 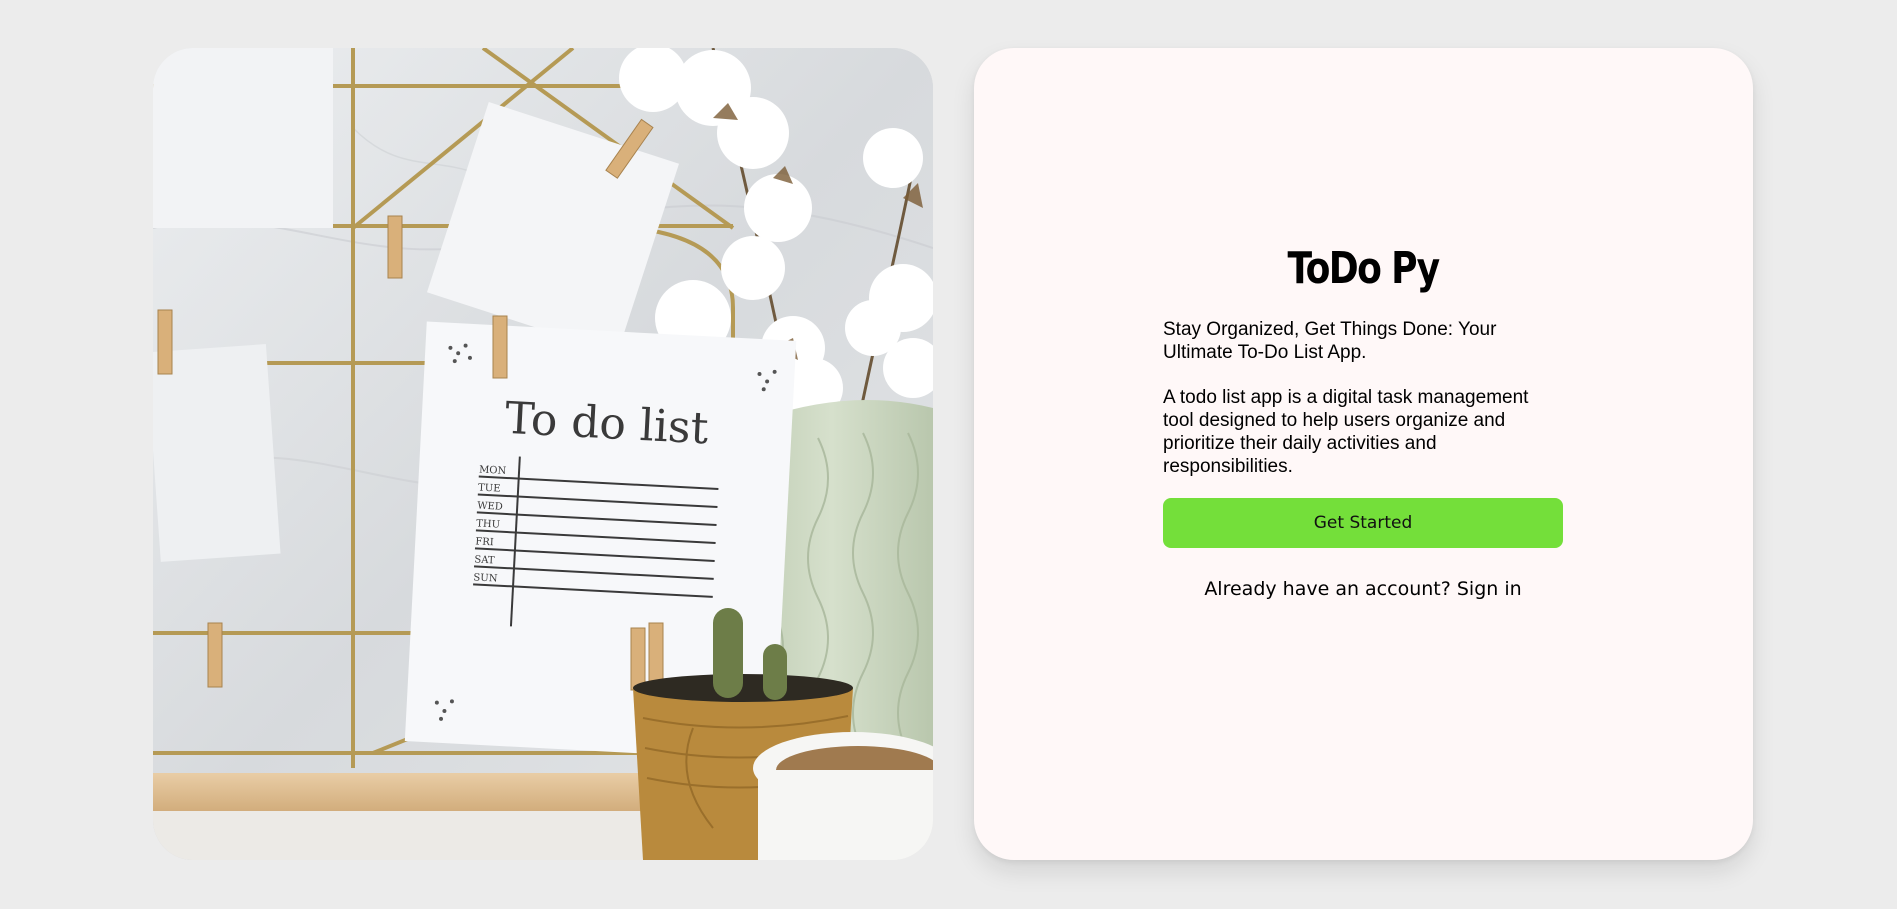 I want to click on note-title: To do list, so click(x=607, y=424).